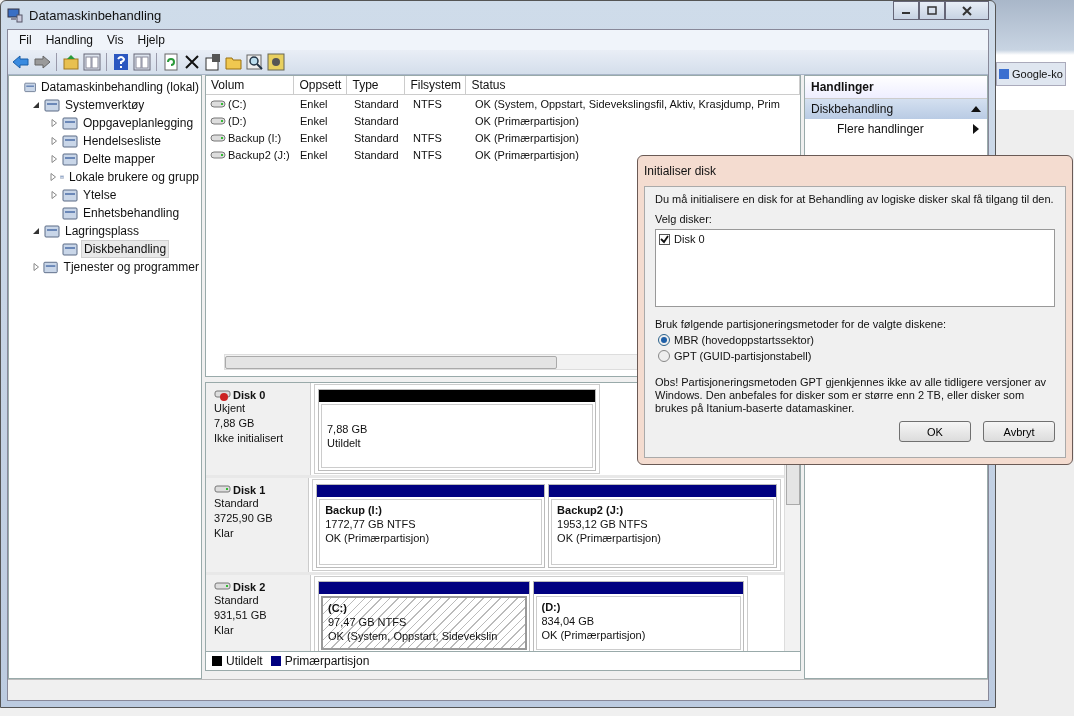 Image resolution: width=1074 pixels, height=716 pixels. I want to click on minimize-button, so click(906, 10).